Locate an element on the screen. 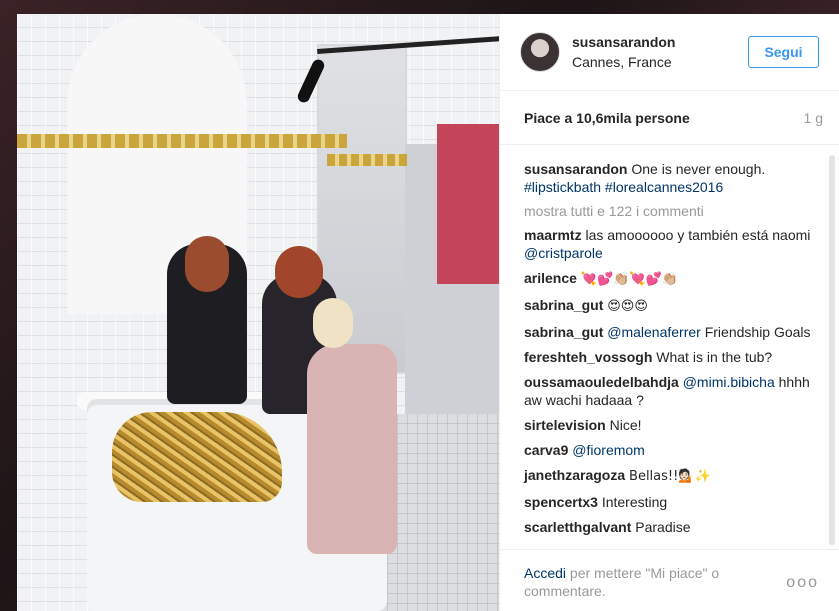 The image size is (839, 611). comment-mention: @fioremom is located at coordinates (608, 450).